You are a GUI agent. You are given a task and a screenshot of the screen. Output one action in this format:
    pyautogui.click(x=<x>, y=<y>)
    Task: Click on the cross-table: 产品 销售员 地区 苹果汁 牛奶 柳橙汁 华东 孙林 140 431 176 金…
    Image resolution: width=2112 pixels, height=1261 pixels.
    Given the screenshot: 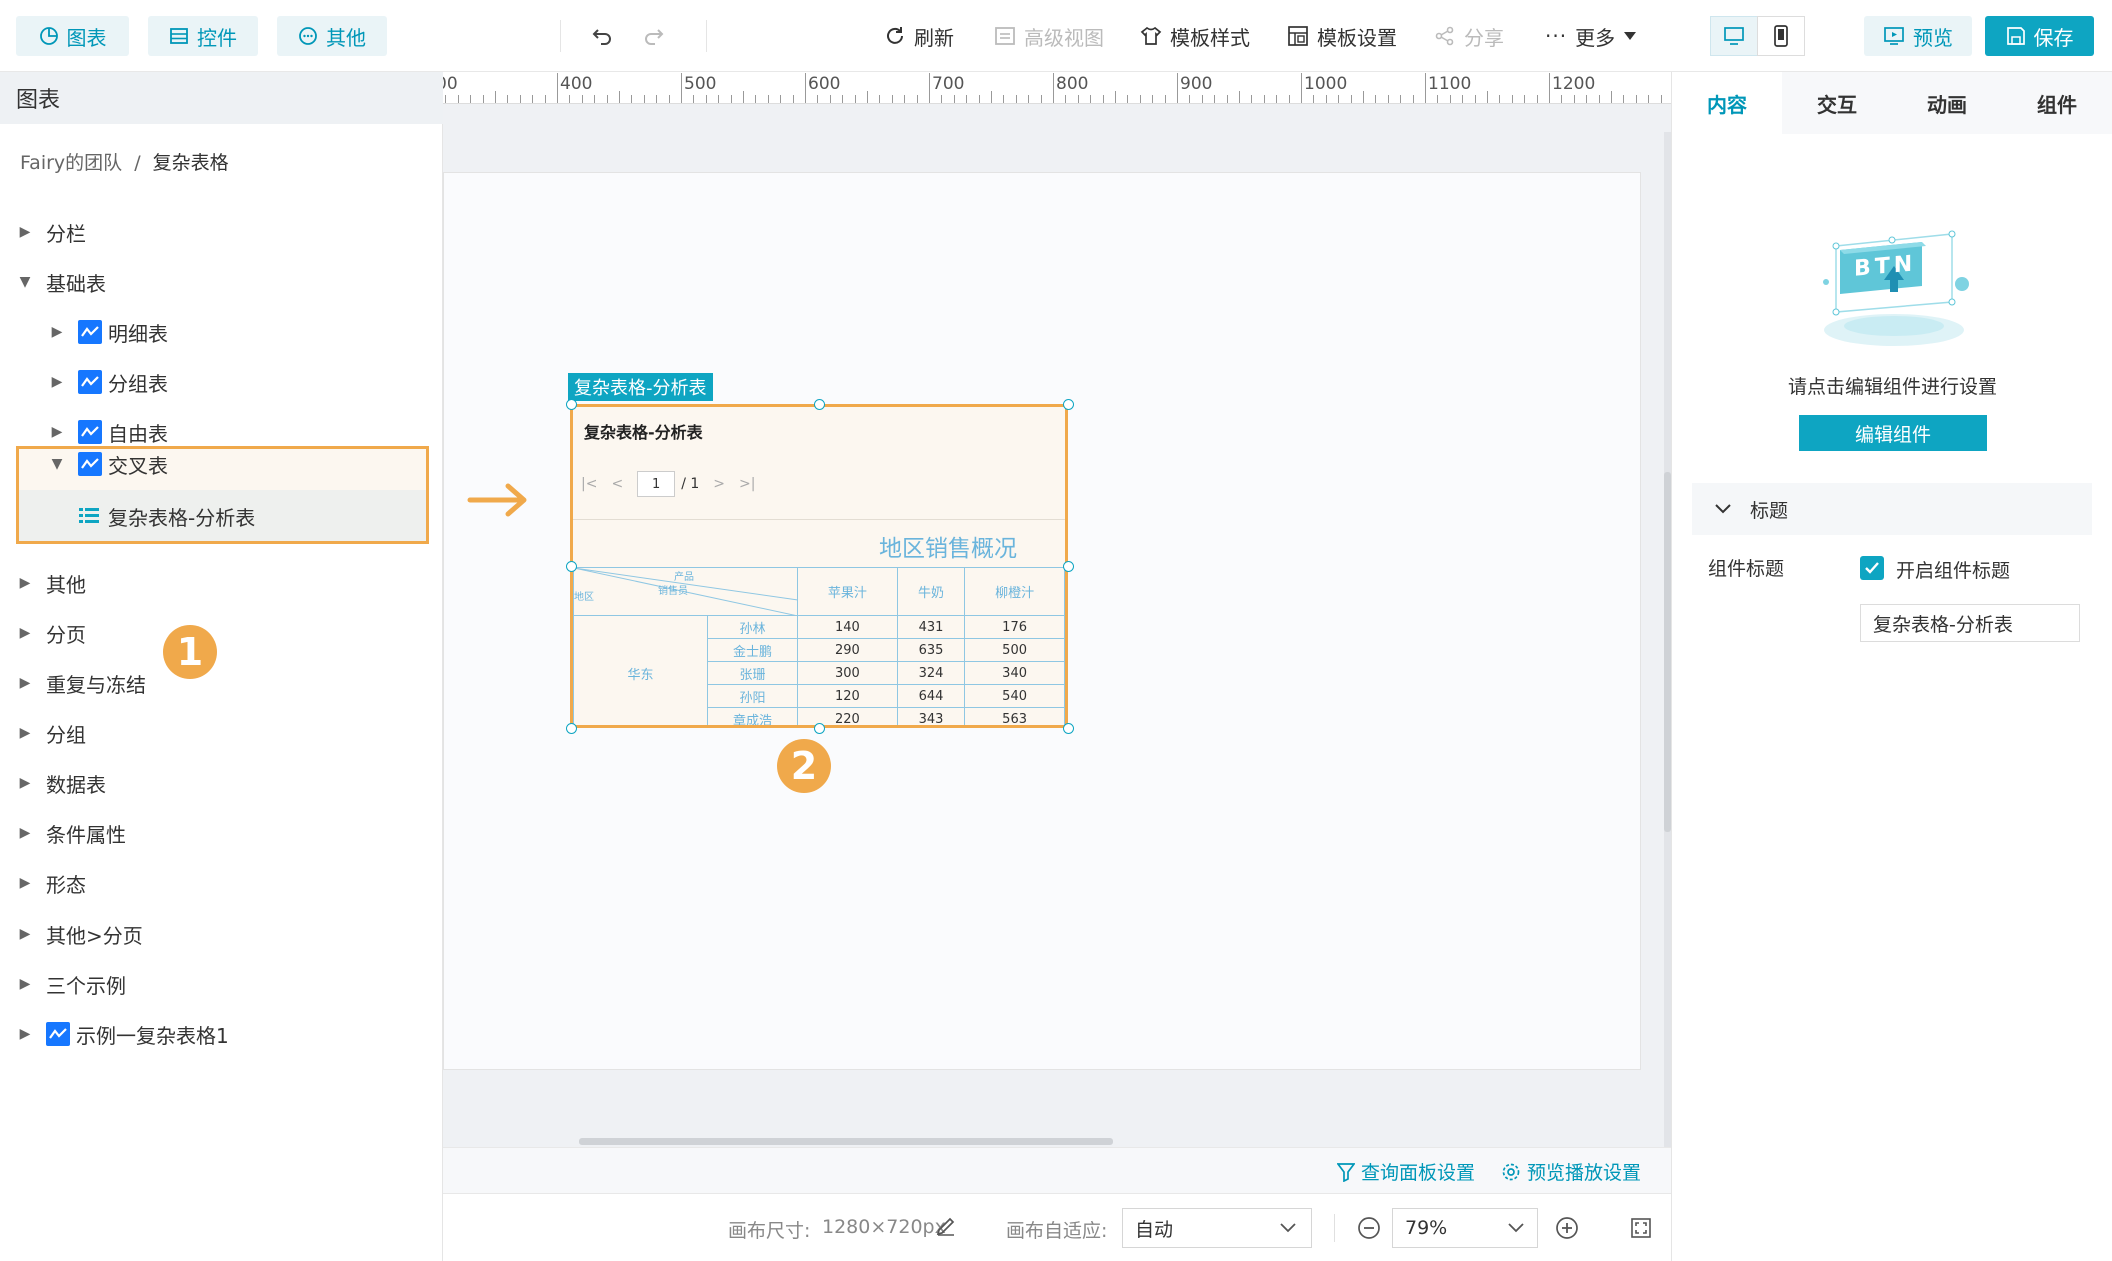 What is the action you would take?
    pyautogui.click(x=819, y=646)
    